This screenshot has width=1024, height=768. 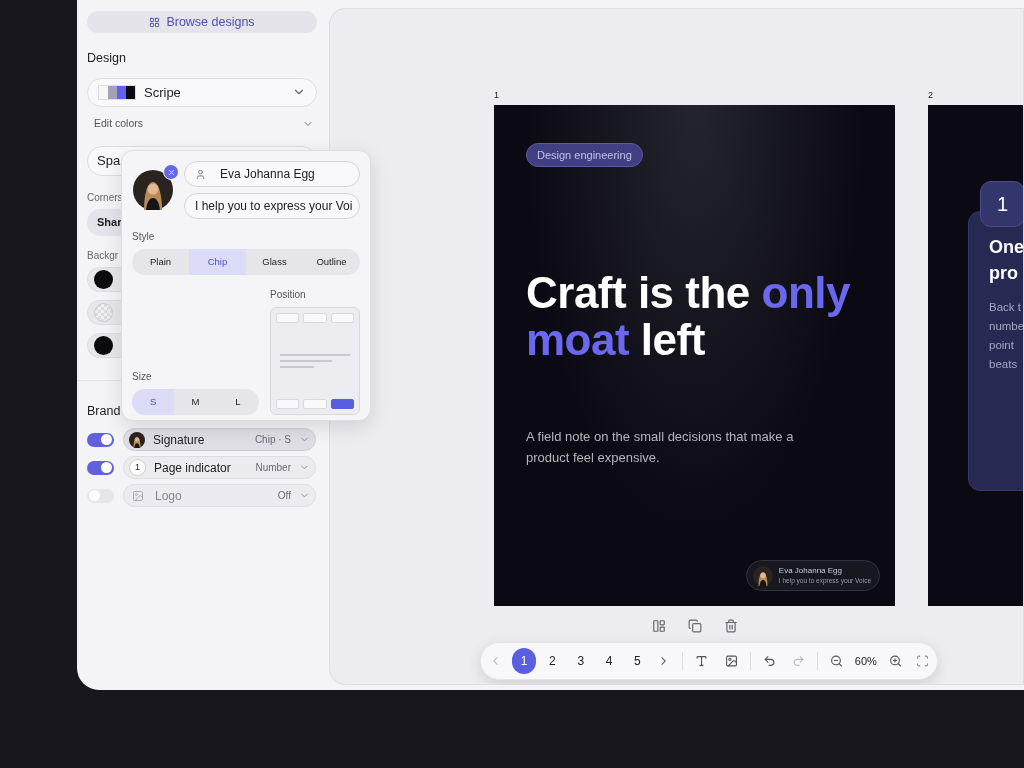 What do you see at coordinates (895, 661) in the screenshot?
I see `zoom-in-icon` at bounding box center [895, 661].